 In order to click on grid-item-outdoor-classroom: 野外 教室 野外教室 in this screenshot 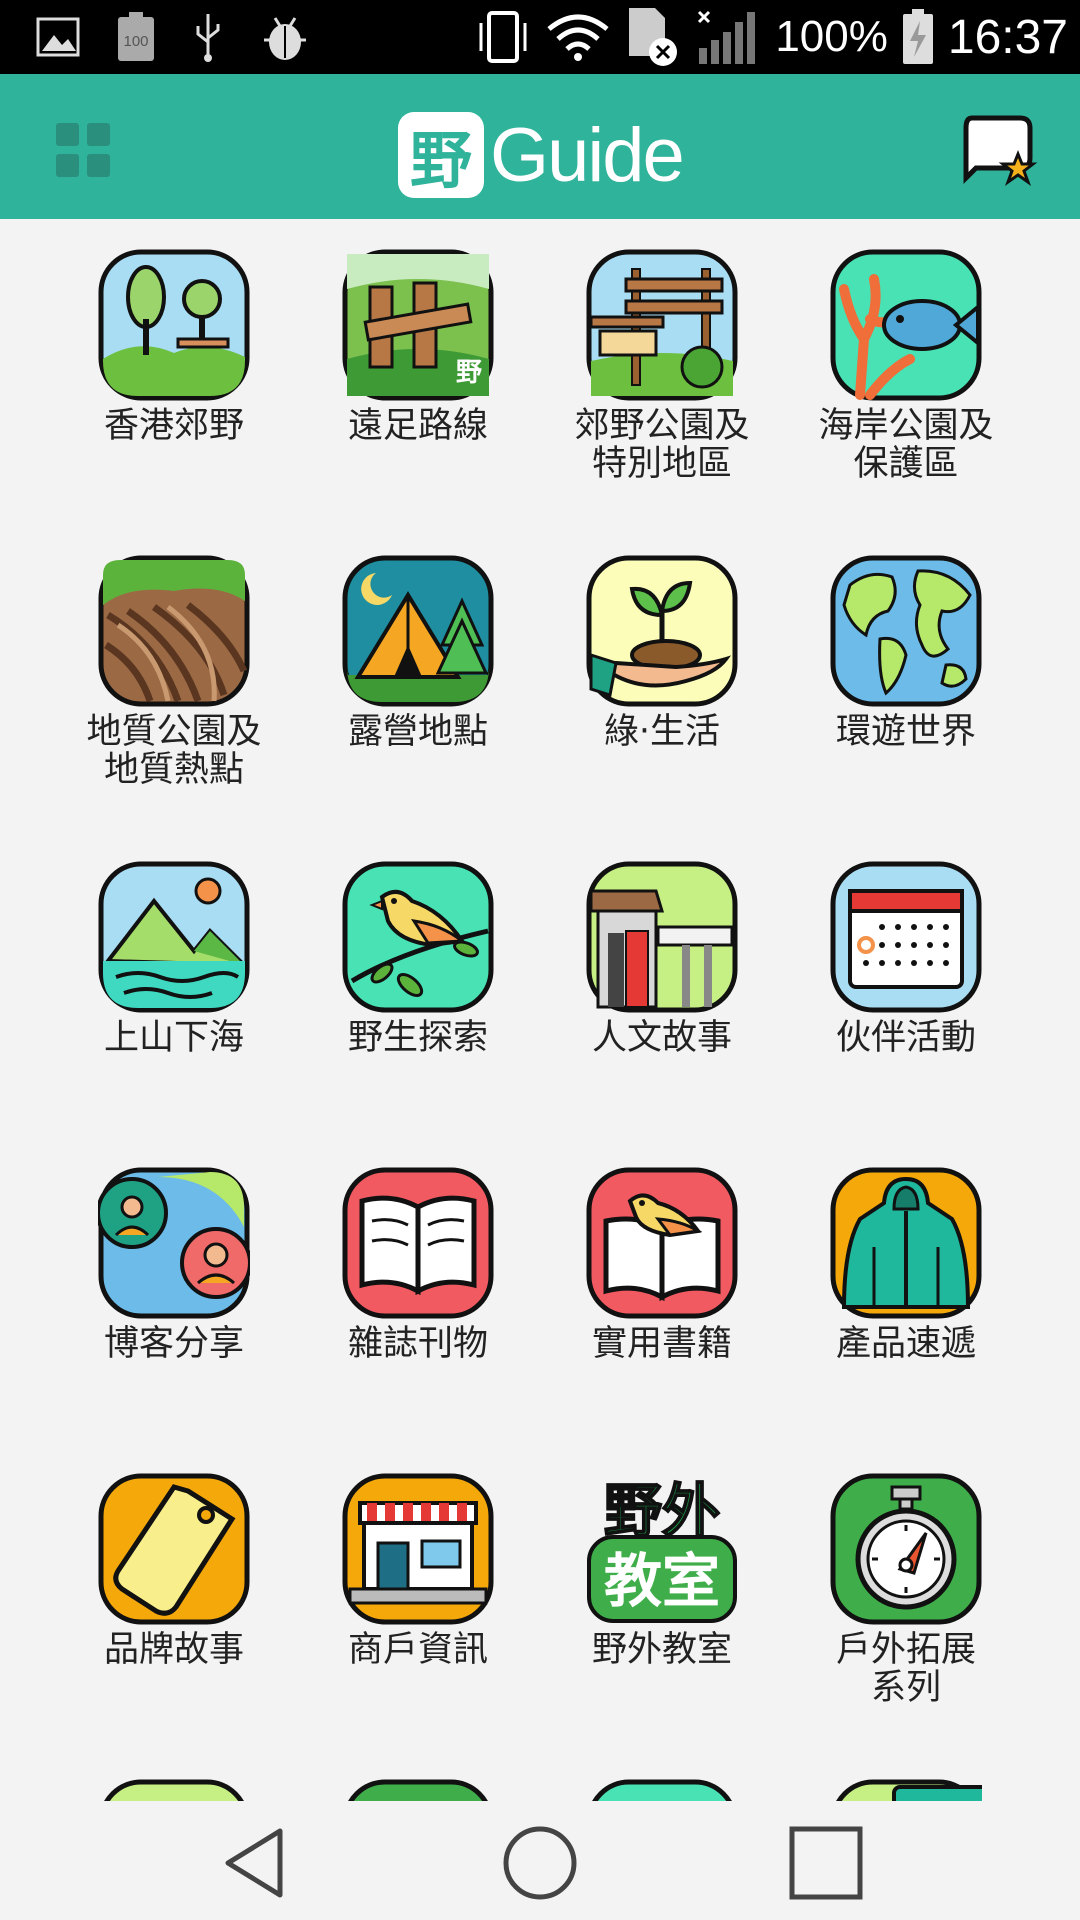, I will do `click(662, 1571)`.